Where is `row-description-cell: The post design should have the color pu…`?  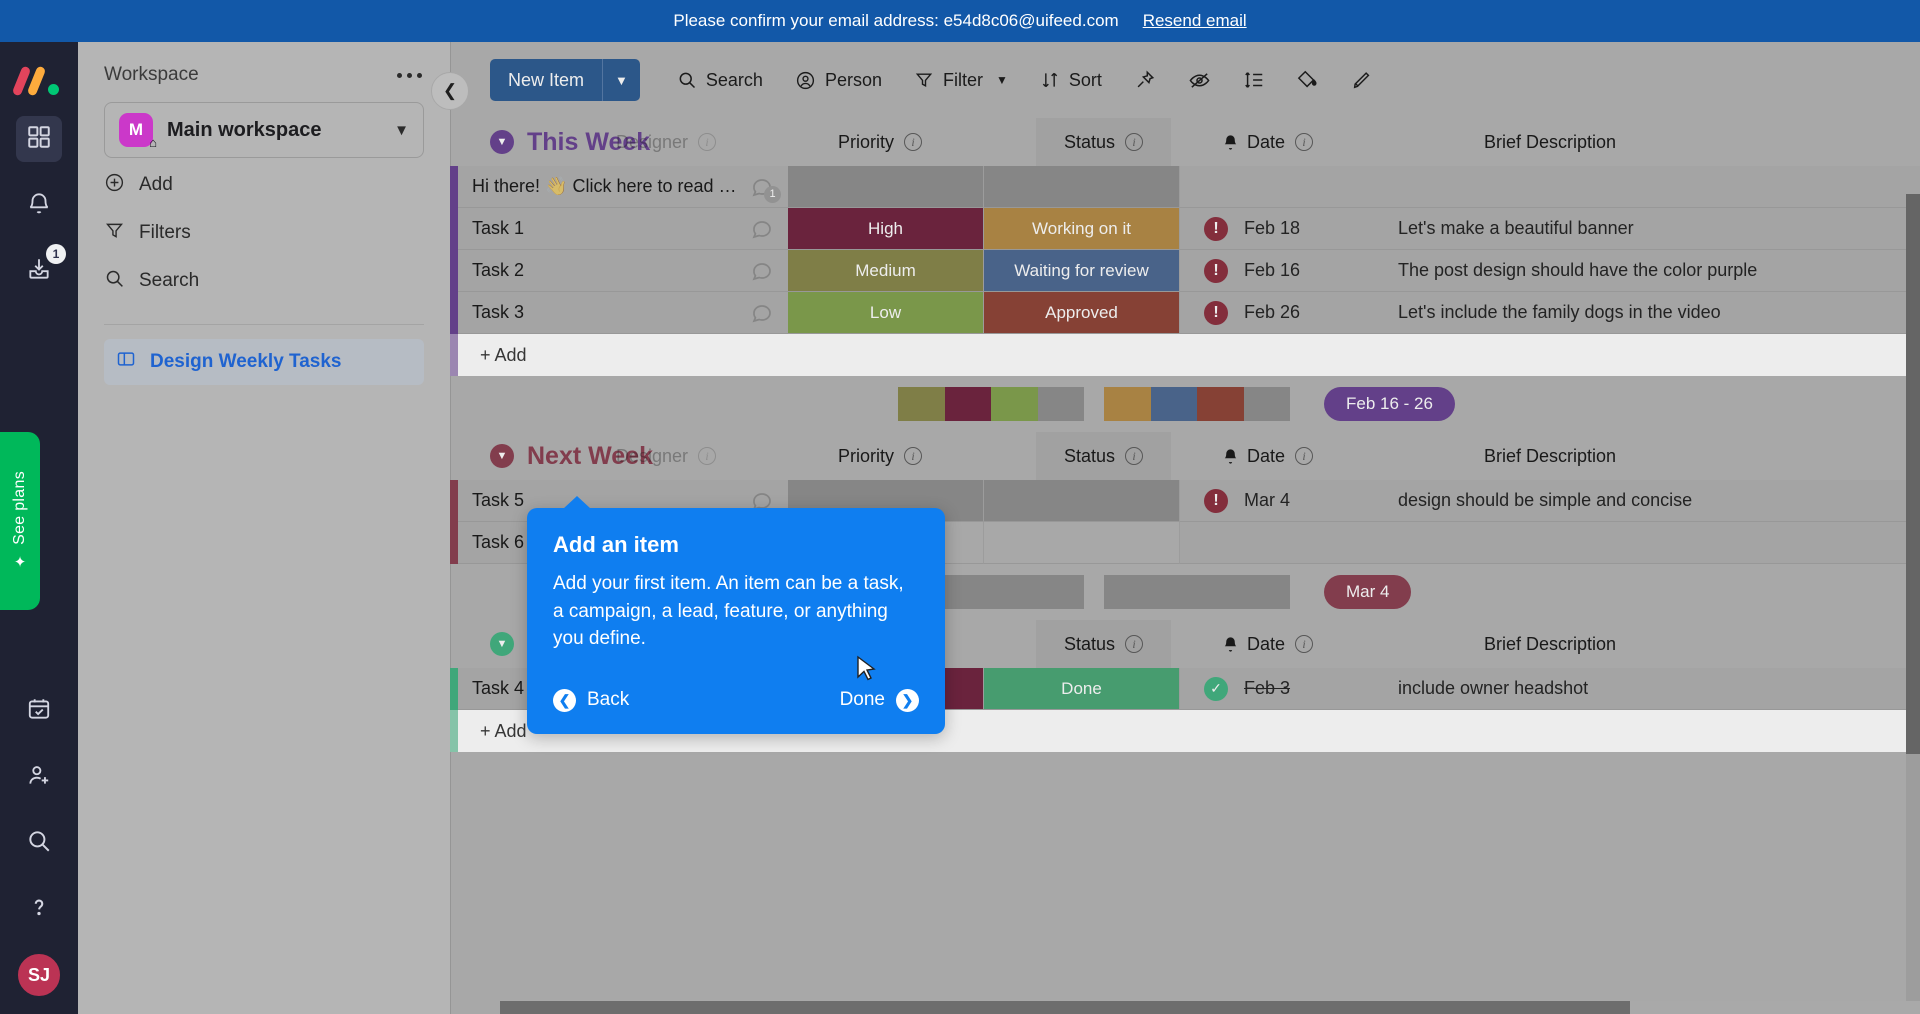
row-description-cell: The post design should have the color pu… is located at coordinates (1650, 271).